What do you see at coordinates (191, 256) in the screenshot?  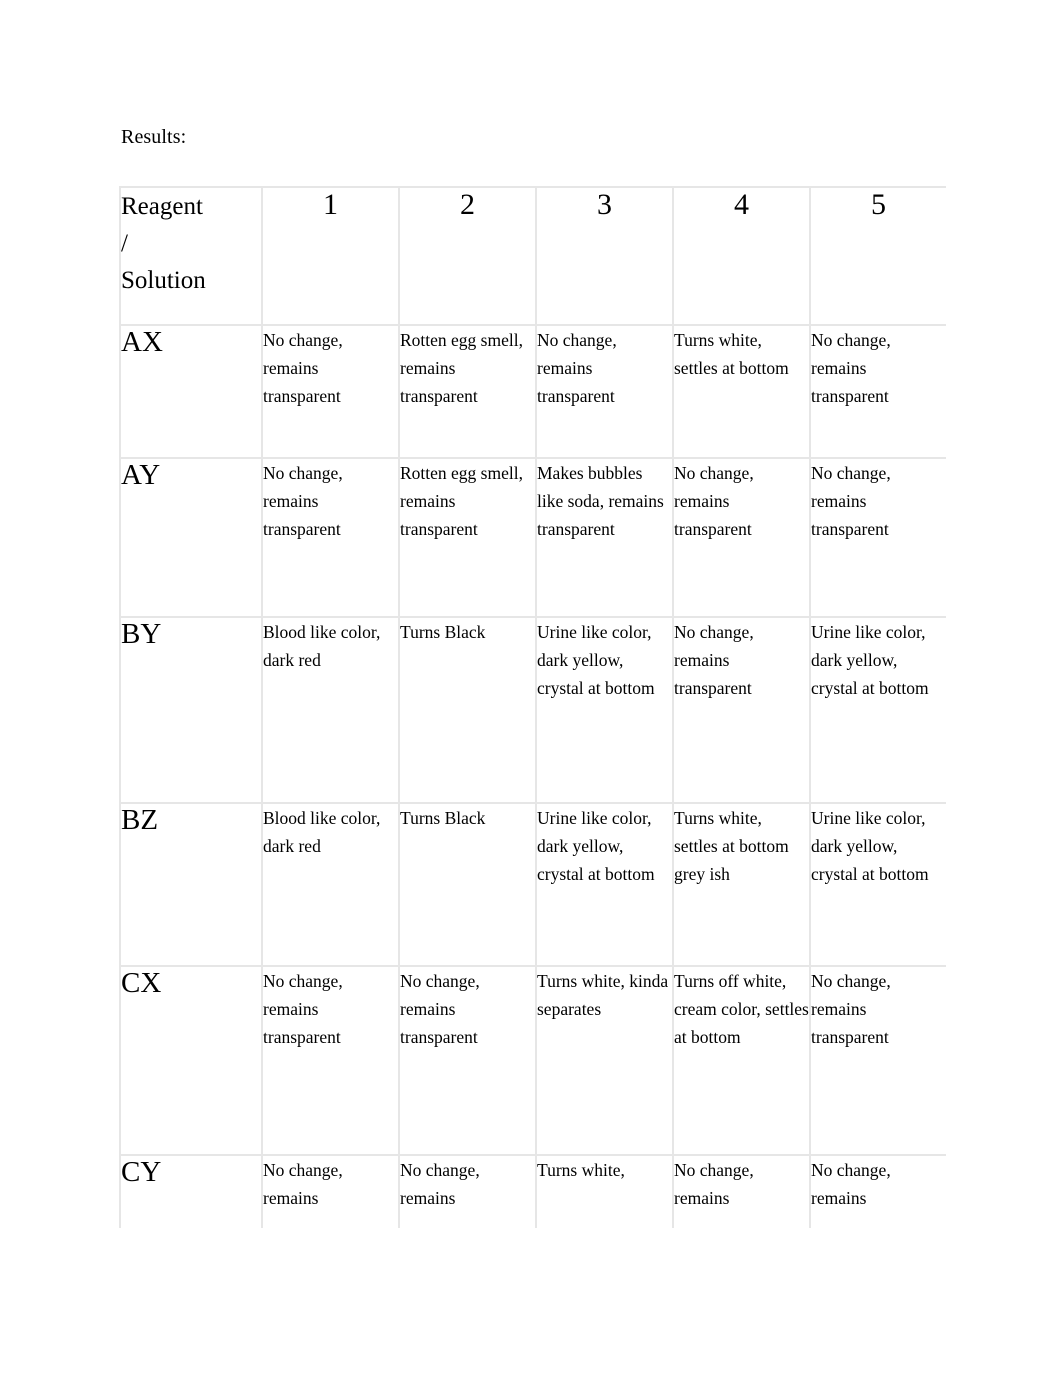 I see `column-header-reagent-solution: Reagent / Solution` at bounding box center [191, 256].